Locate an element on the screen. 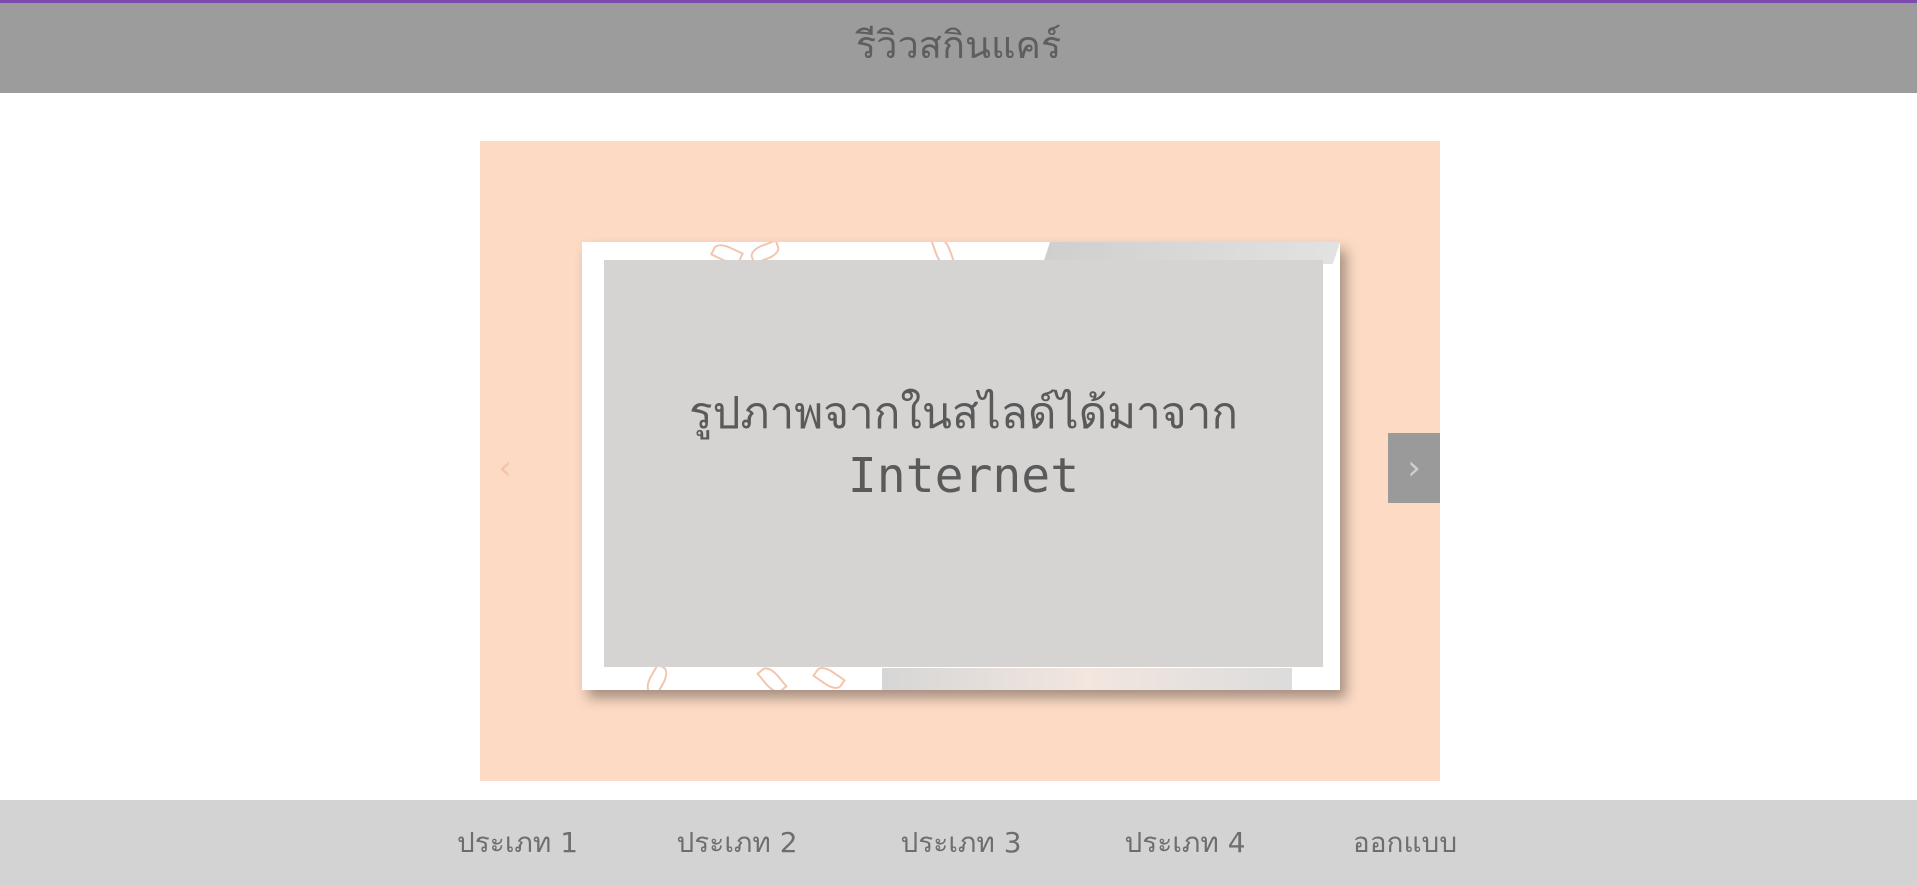 Image resolution: width=1917 pixels, height=885 pixels. nav-item-label: ประเภท 1 is located at coordinates (517, 842).